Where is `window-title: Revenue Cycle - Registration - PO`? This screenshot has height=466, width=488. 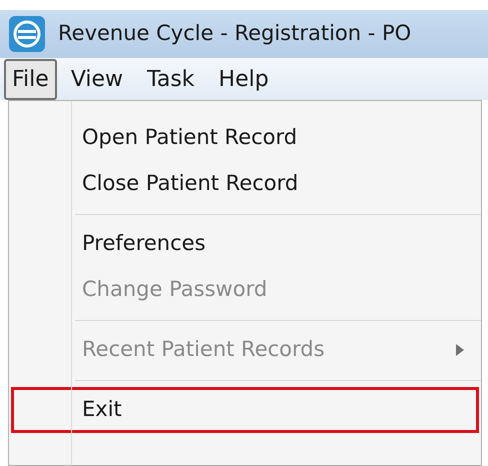
window-title: Revenue Cycle - Registration - PO is located at coordinates (235, 34).